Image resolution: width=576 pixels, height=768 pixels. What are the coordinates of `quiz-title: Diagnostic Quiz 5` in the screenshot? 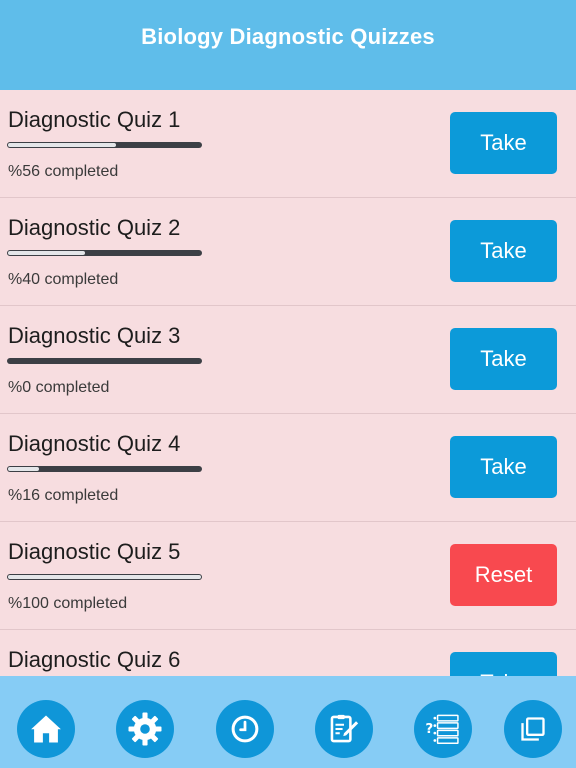 It's located at (94, 551).